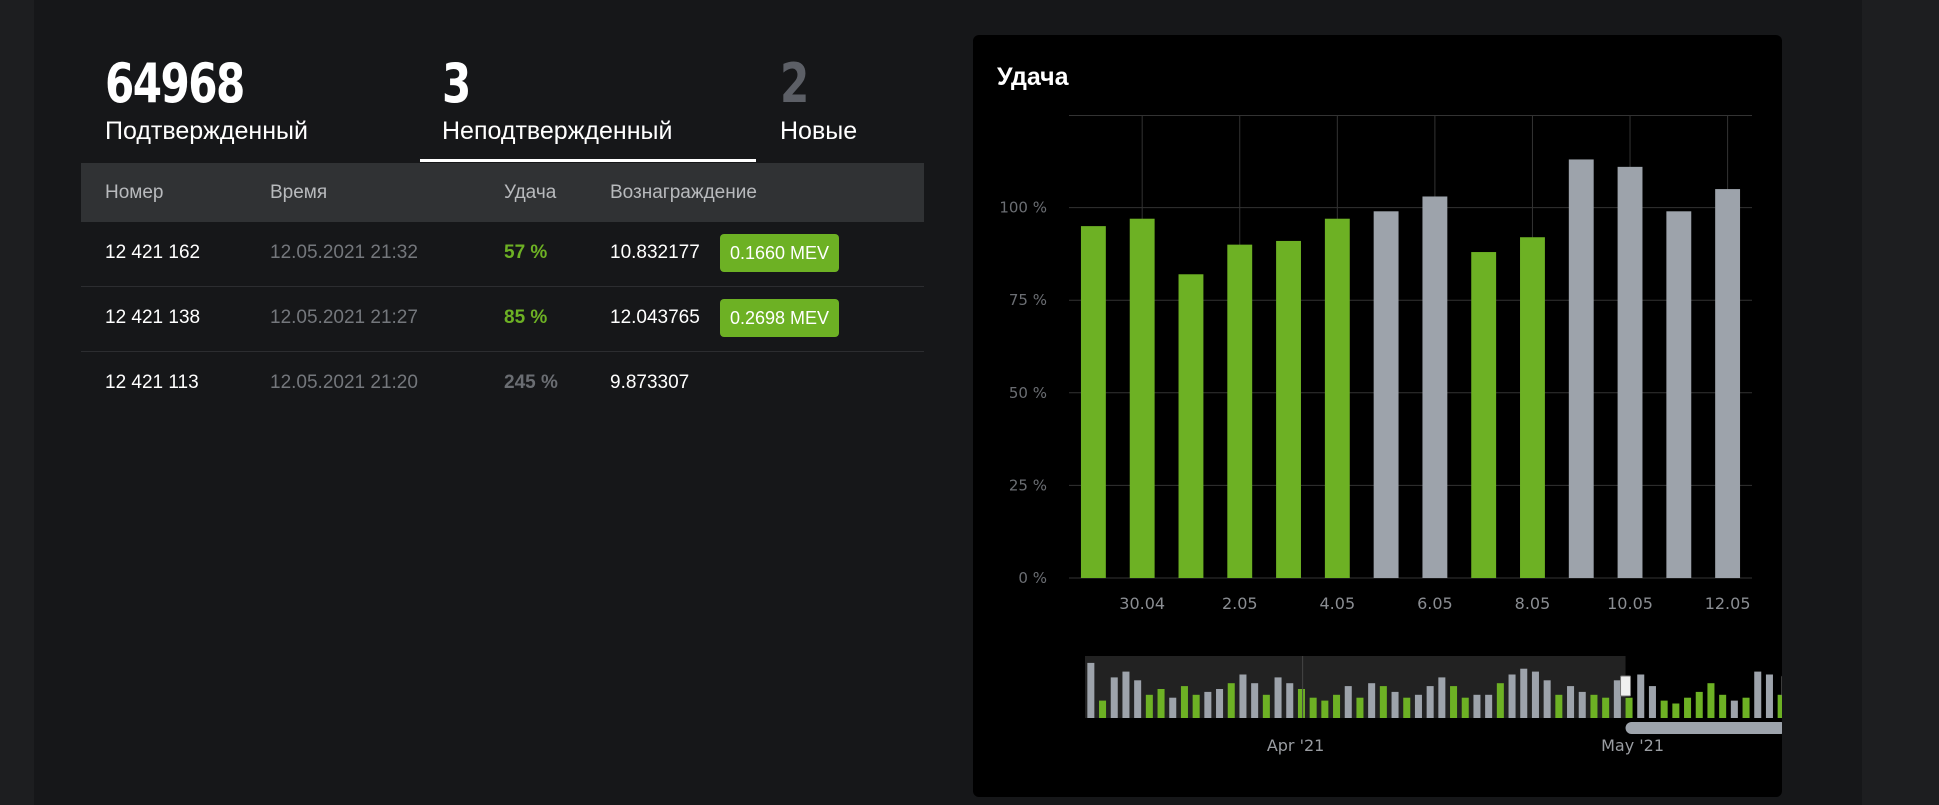  I want to click on navigator-label: May '21, so click(1632, 745).